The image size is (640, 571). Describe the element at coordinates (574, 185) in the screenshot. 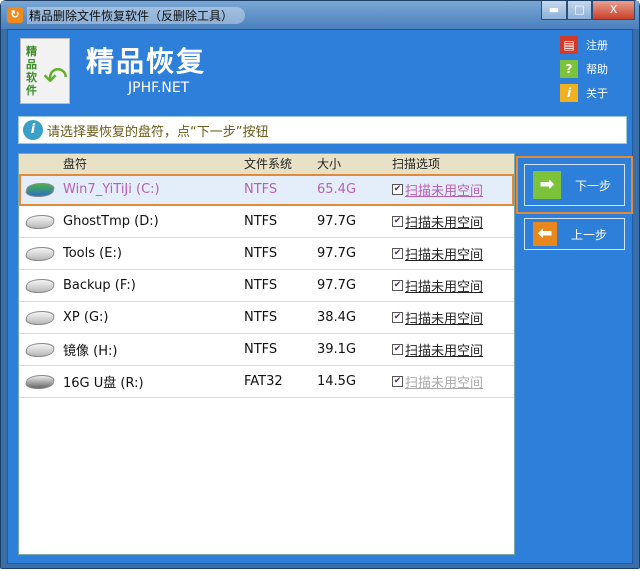

I see `next-button: ➡ 下一步` at that location.